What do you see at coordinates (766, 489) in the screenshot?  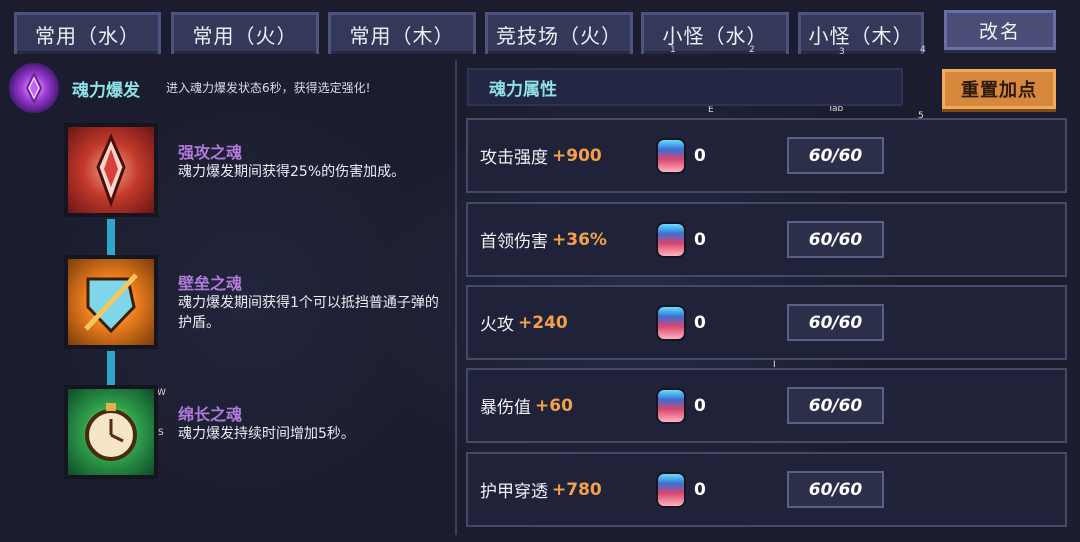 I see `attribute-row: 护甲穿透 +780 0 60/60` at bounding box center [766, 489].